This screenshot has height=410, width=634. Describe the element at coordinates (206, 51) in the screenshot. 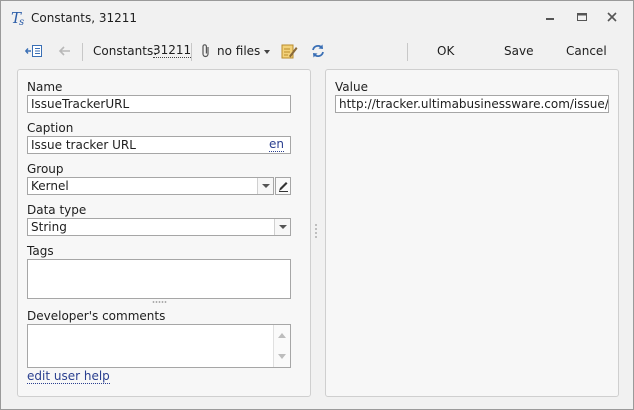

I see `paperclip-icon` at that location.